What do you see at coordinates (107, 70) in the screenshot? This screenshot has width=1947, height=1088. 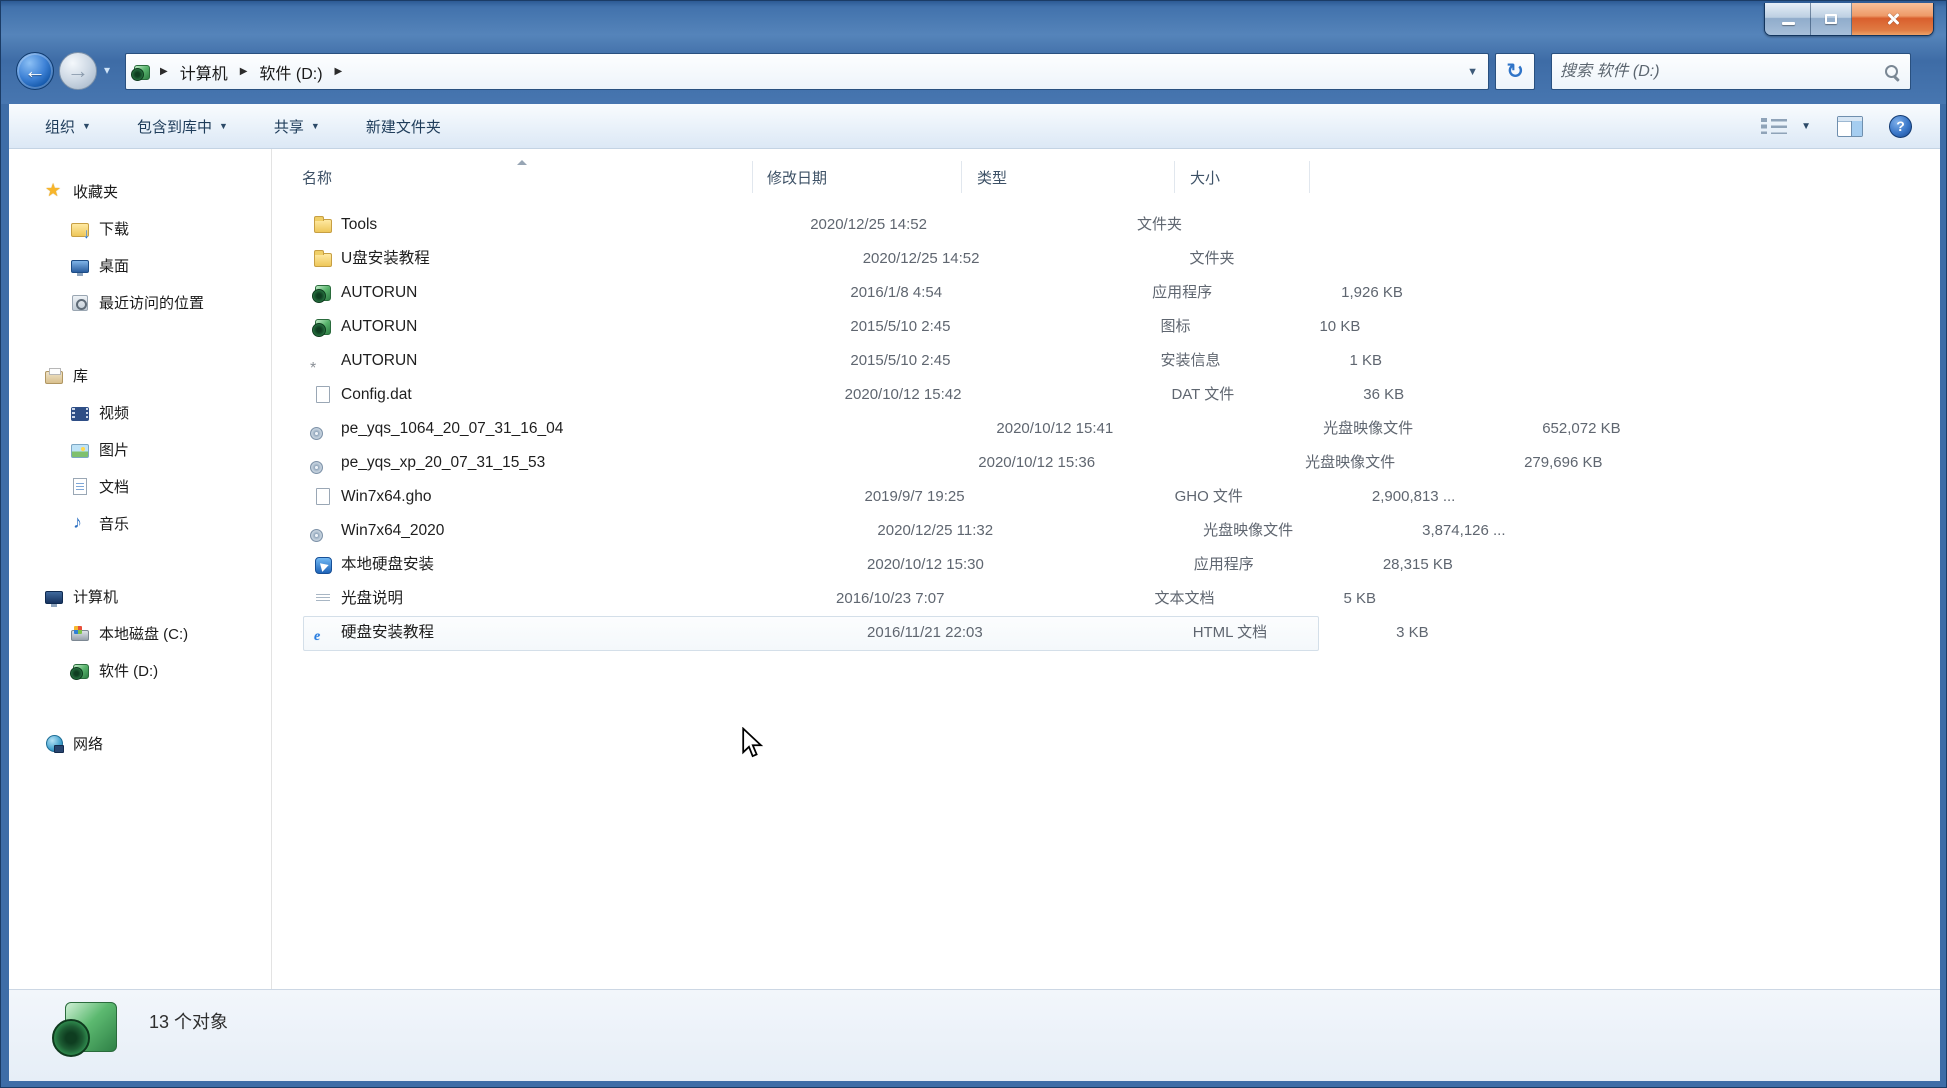 I see `recent-pages-chevron-icon: ▾` at bounding box center [107, 70].